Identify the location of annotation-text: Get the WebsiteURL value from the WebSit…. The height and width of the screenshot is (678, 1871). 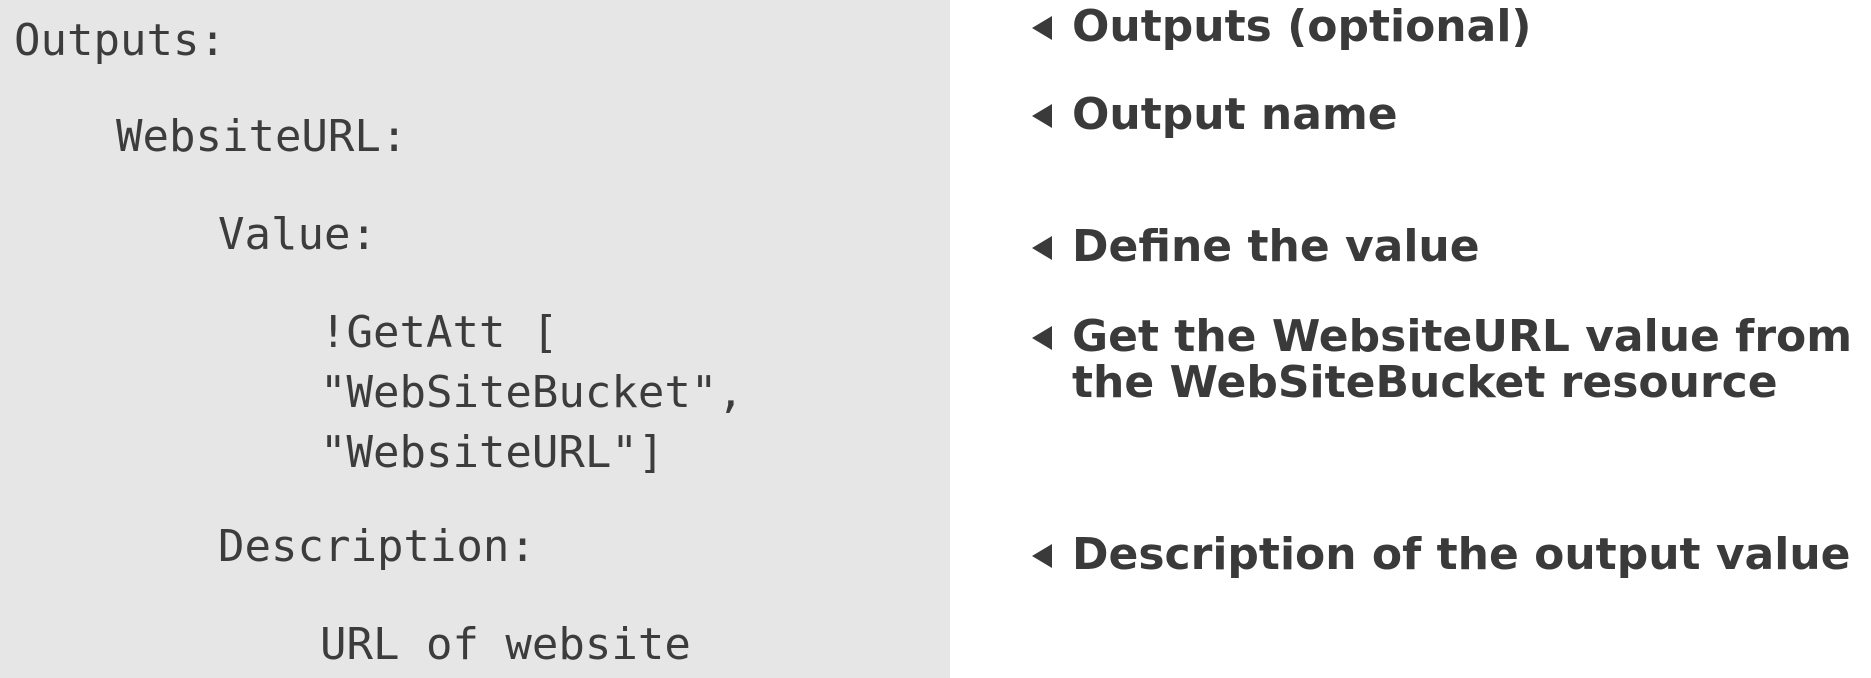
(1462, 359).